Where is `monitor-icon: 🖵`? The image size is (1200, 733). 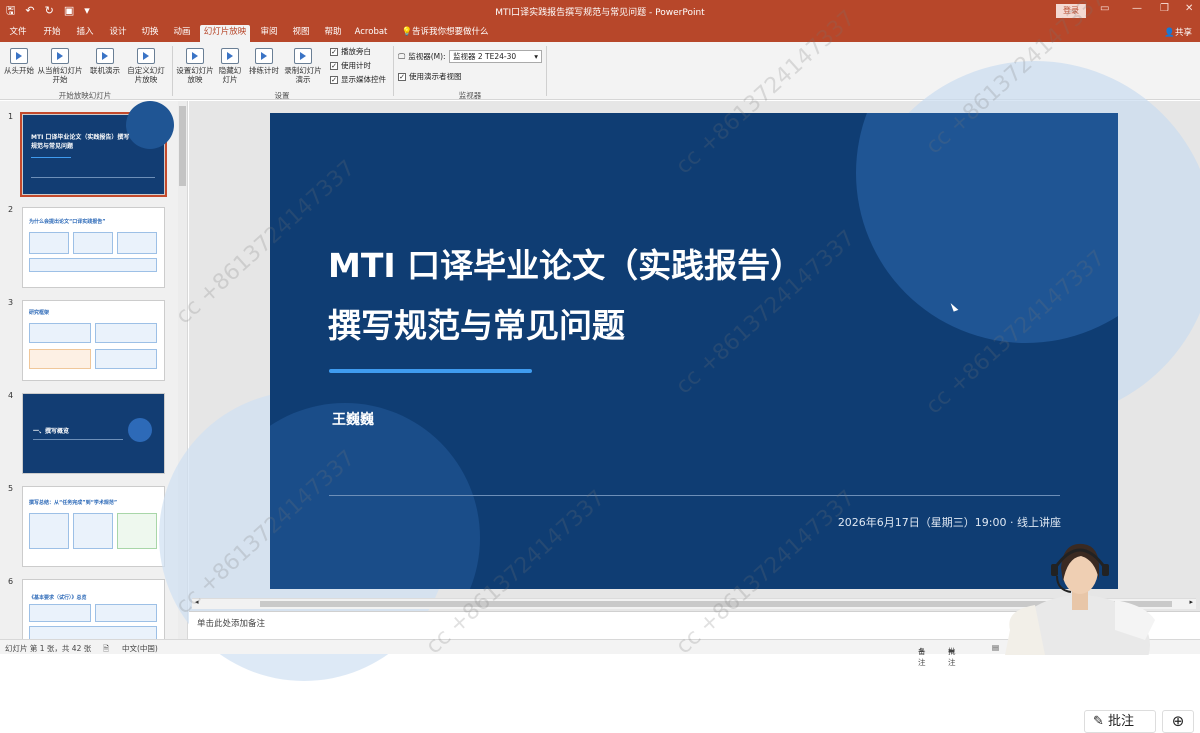
monitor-icon: 🖵 is located at coordinates (402, 56).